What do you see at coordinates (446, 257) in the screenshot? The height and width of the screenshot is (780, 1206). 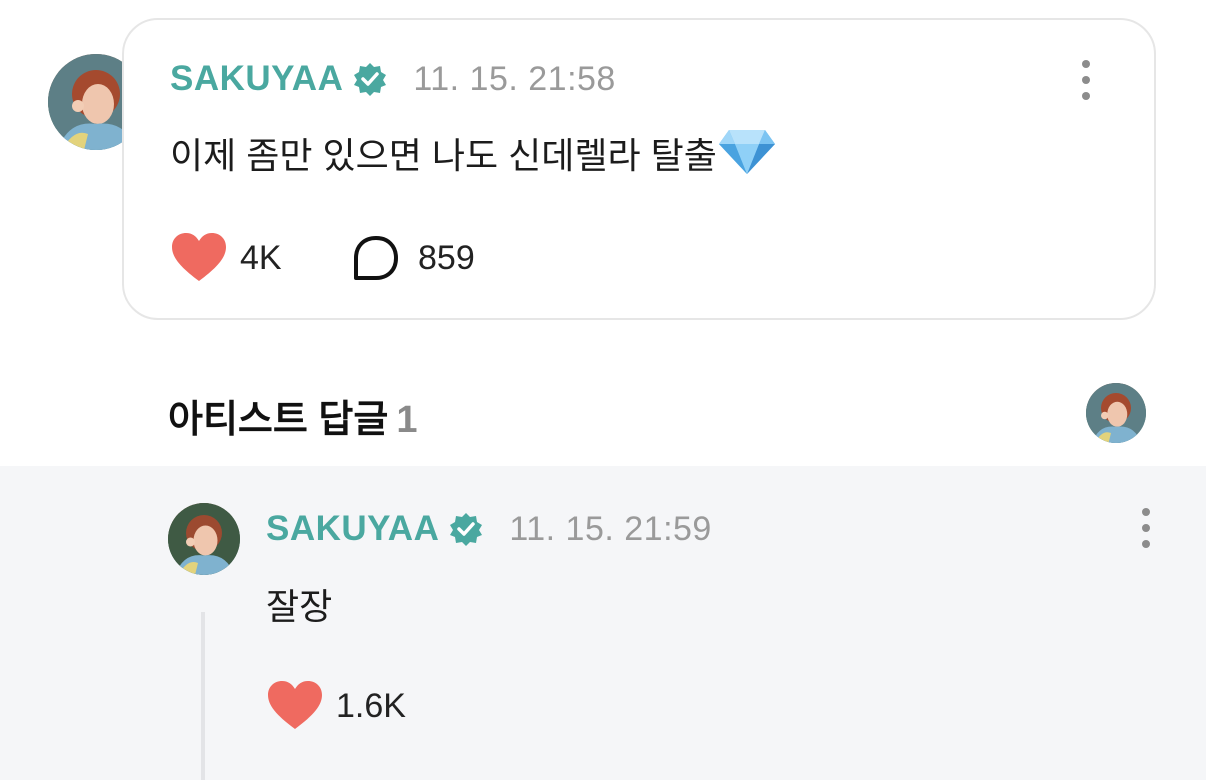 I see `post-comment-count: 859` at bounding box center [446, 257].